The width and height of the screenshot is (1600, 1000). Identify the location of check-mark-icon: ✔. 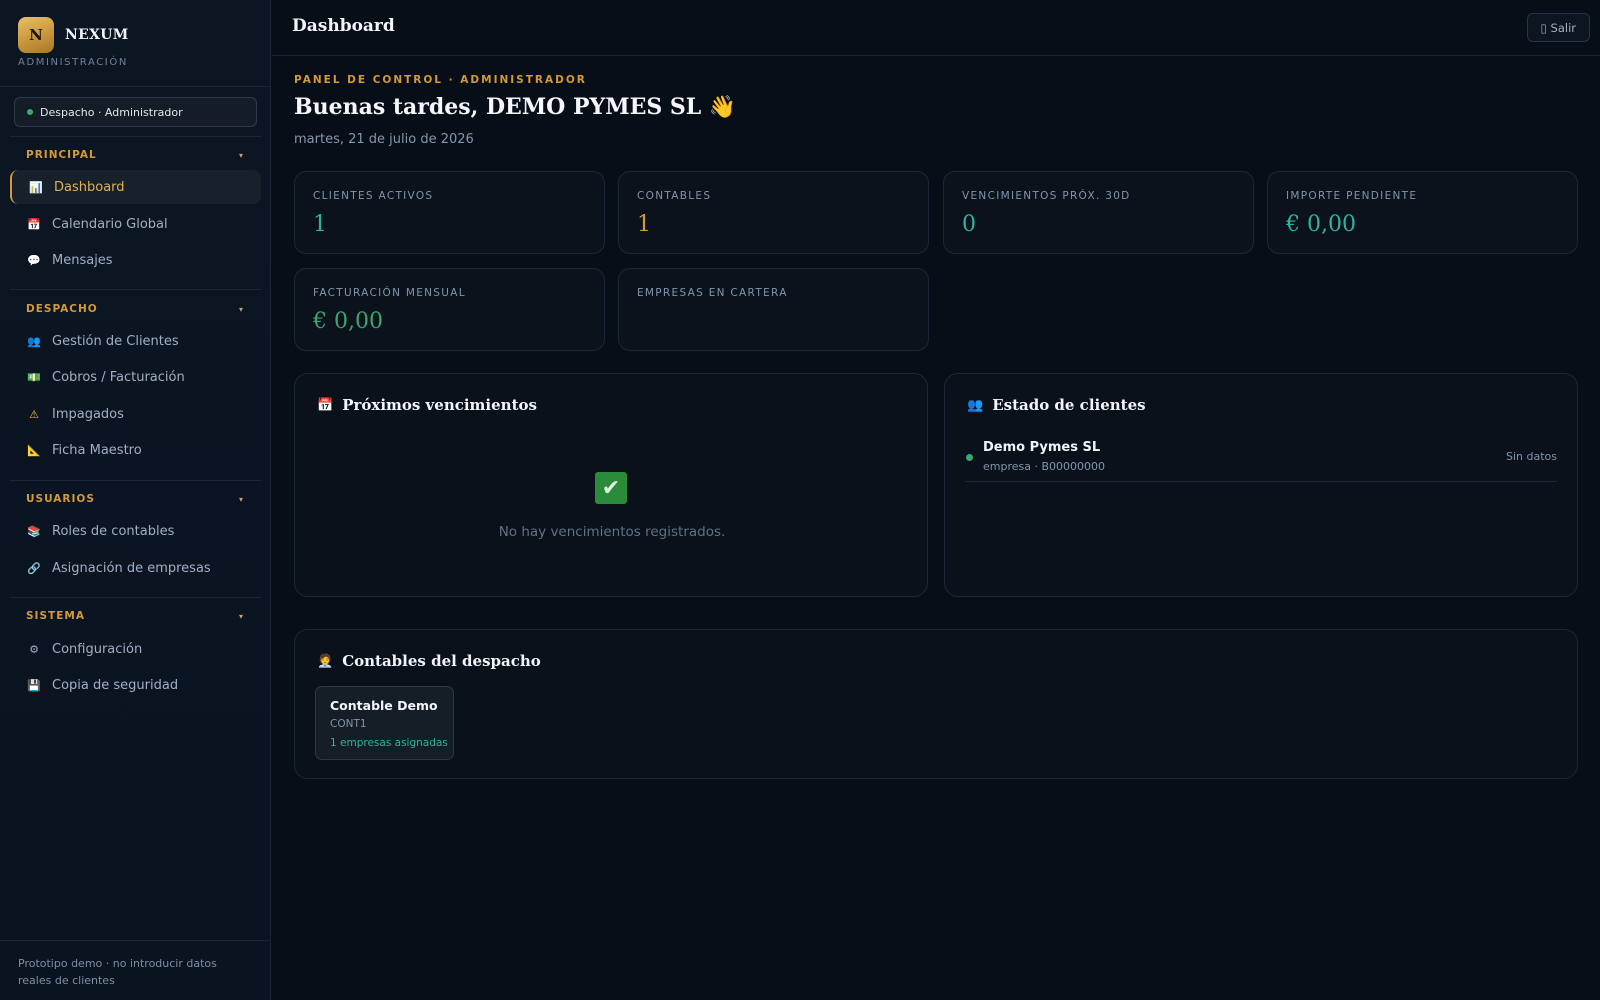
(611, 488).